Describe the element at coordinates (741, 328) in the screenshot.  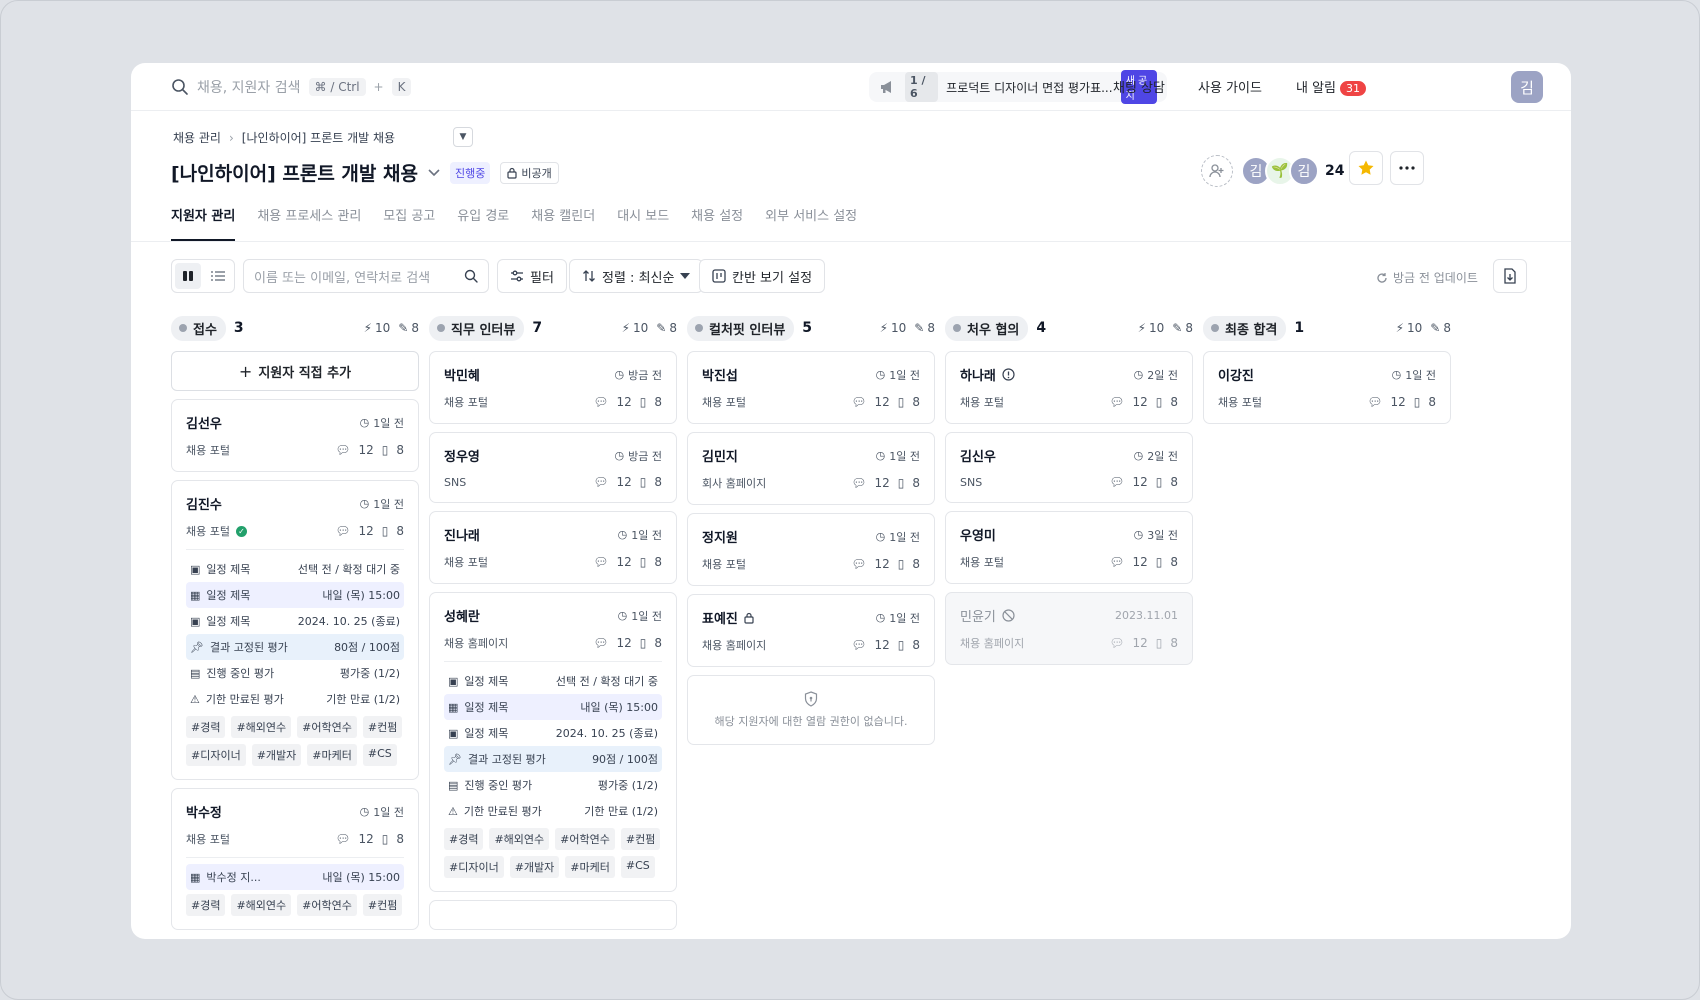
I see `stage-label: 컬처핏 인터뷰` at that location.